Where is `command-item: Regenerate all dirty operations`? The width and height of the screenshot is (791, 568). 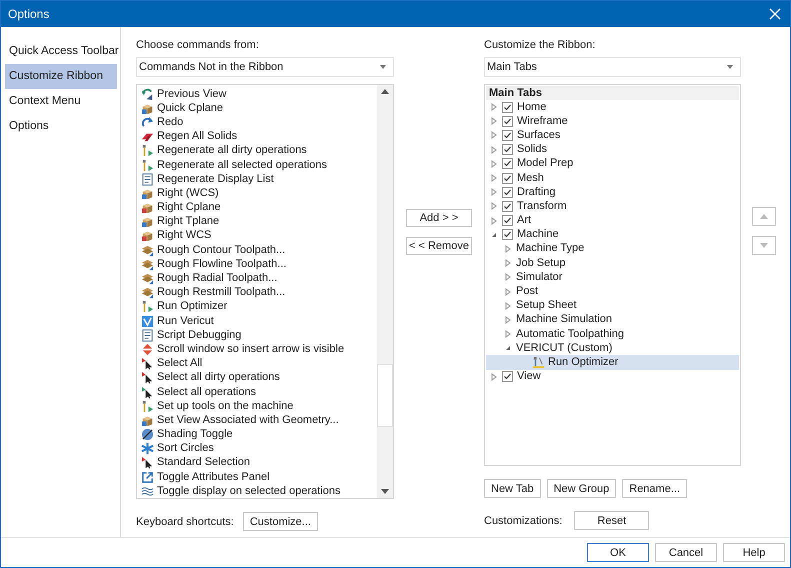
command-item: Regenerate all dirty operations is located at coordinates (232, 151).